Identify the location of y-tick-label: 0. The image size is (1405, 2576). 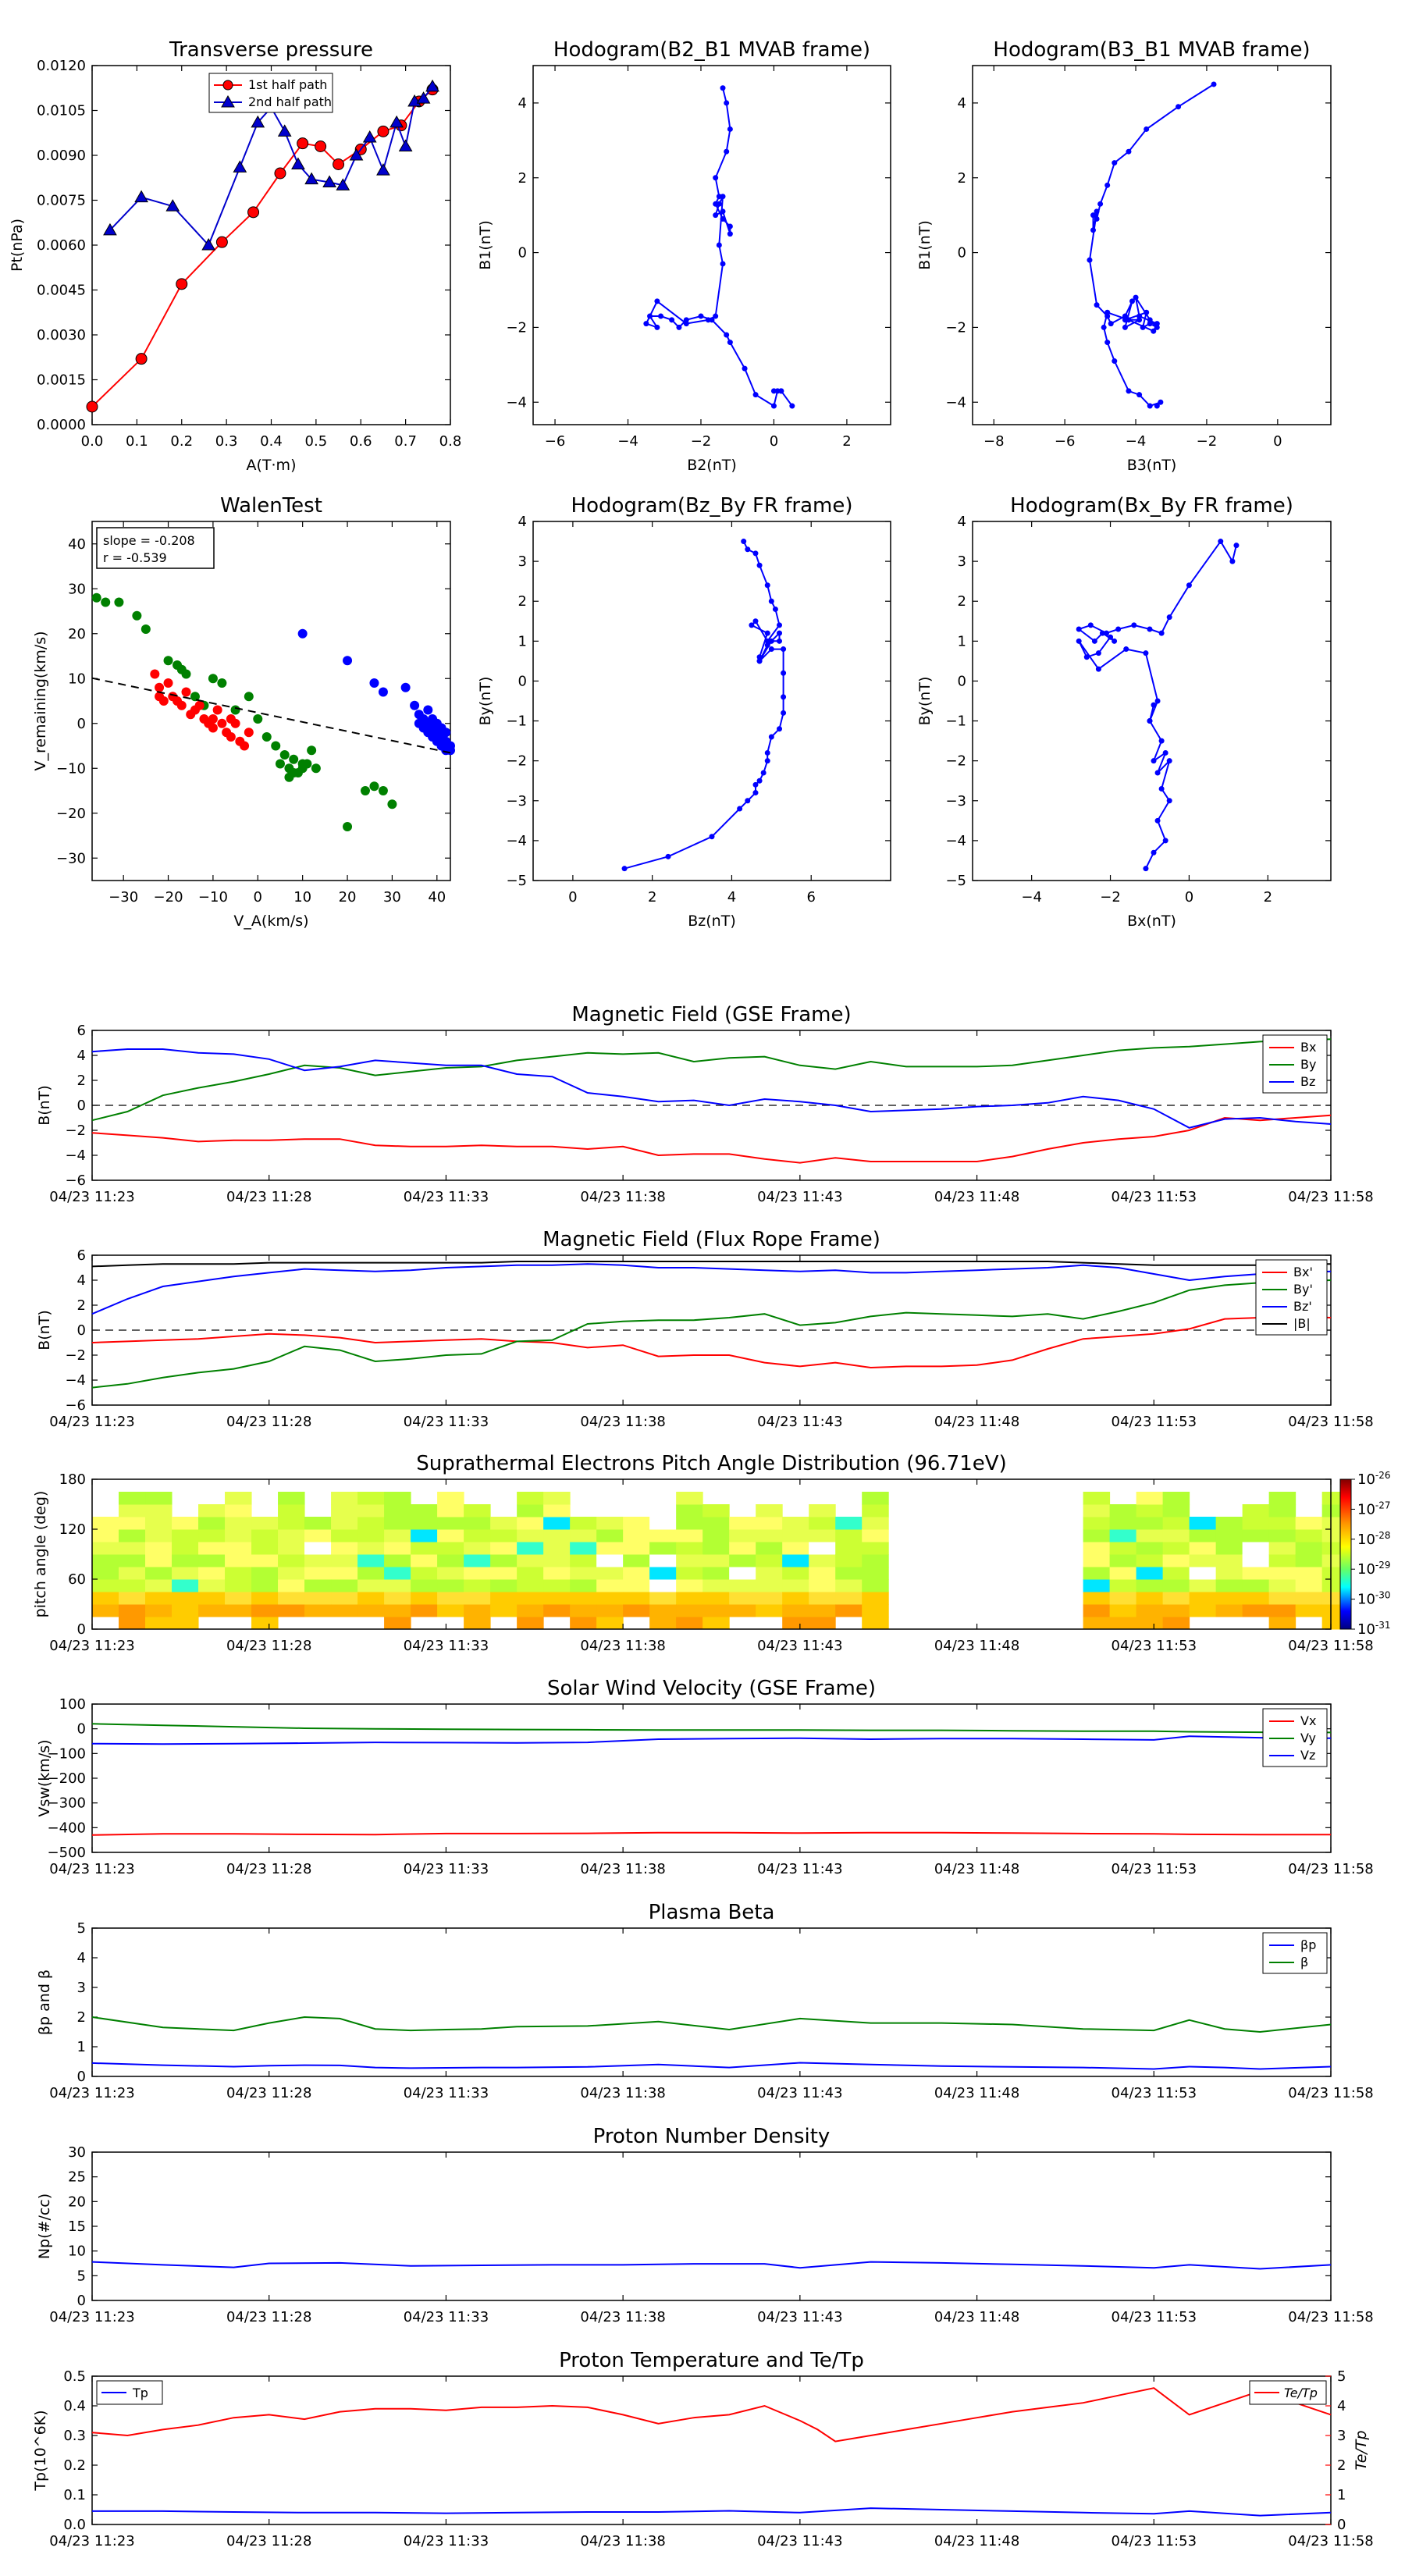
(962, 253).